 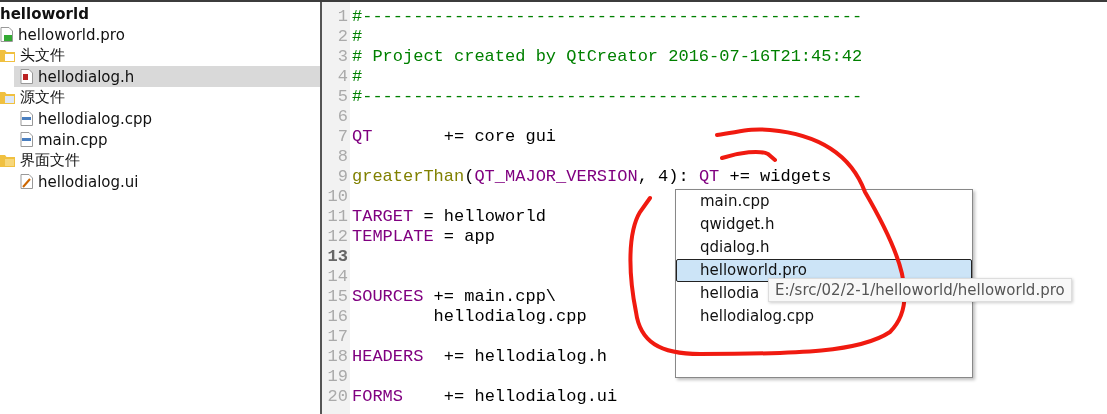 What do you see at coordinates (6, 34) in the screenshot?
I see `pro-file-icon` at bounding box center [6, 34].